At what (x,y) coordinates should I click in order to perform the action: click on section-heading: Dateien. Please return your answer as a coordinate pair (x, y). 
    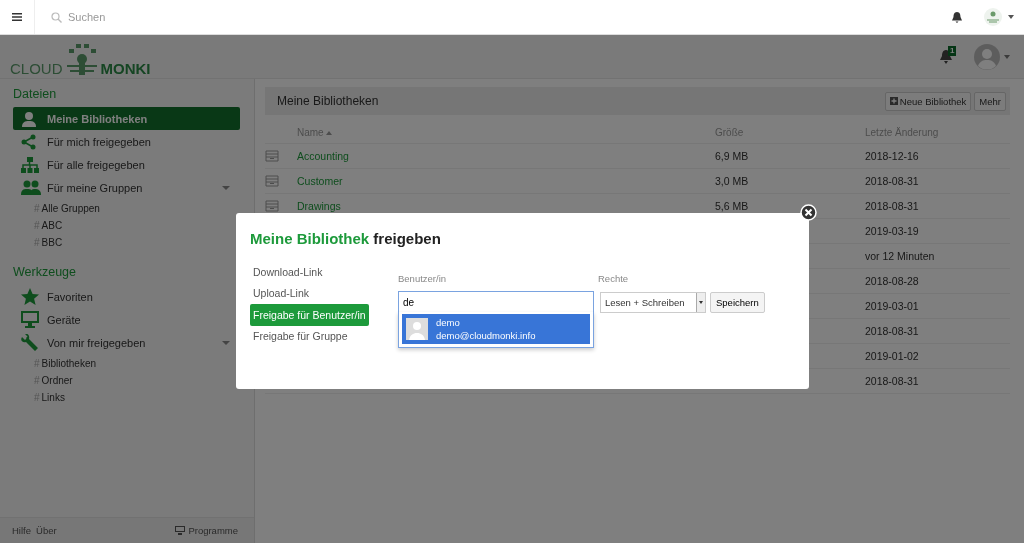
    Looking at the image, I should click on (35, 93).